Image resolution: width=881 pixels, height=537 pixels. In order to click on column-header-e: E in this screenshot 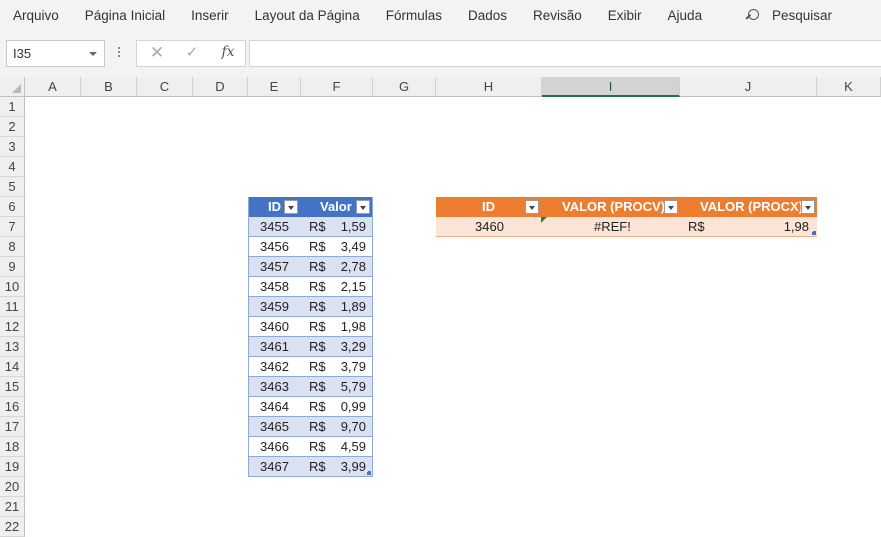, I will do `click(274, 87)`.